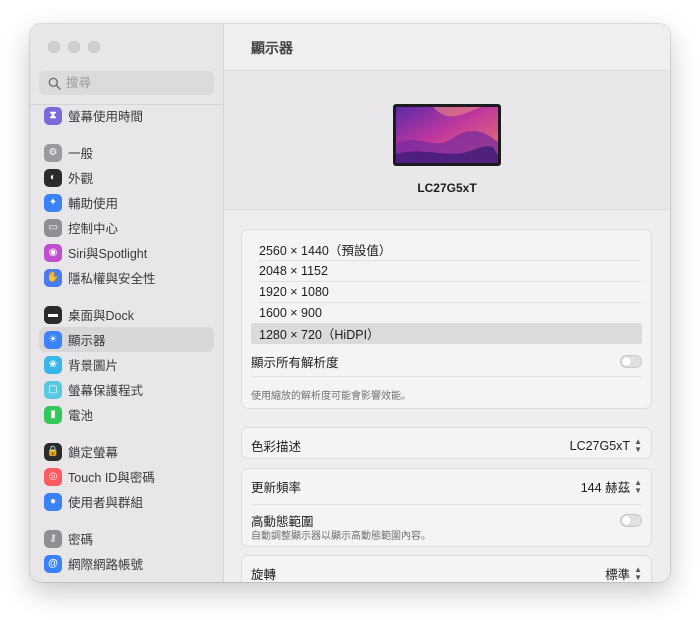  Describe the element at coordinates (618, 575) in the screenshot. I see `rotation-value: 標準` at that location.